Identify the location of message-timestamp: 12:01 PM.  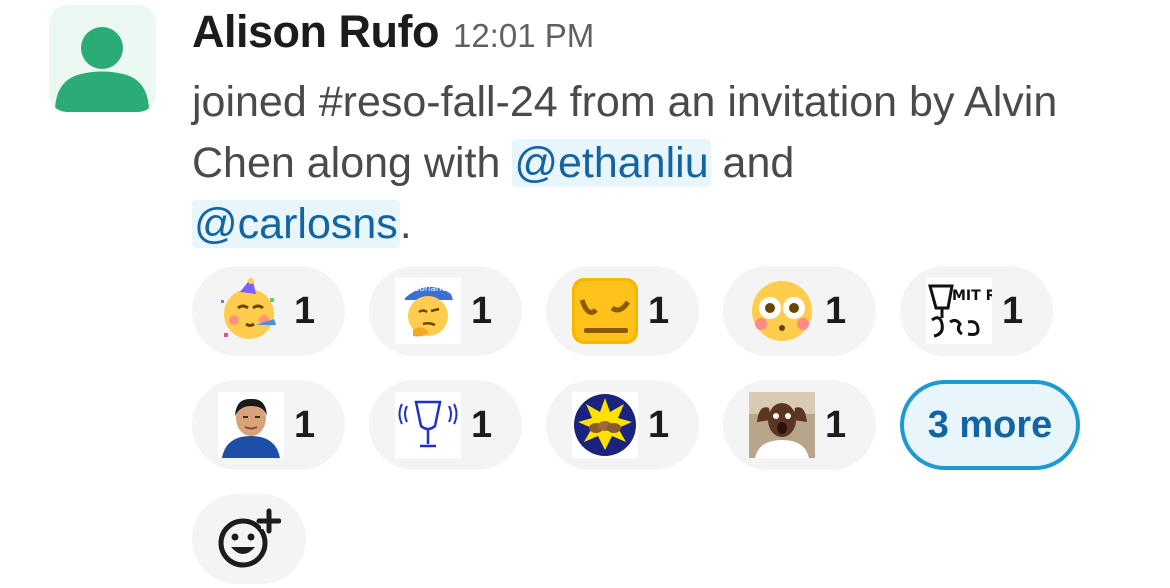
(523, 36).